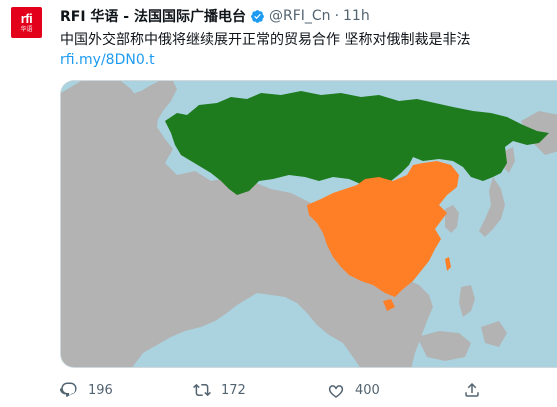 The height and width of the screenshot is (407, 557). I want to click on reply-count: 196, so click(100, 390).